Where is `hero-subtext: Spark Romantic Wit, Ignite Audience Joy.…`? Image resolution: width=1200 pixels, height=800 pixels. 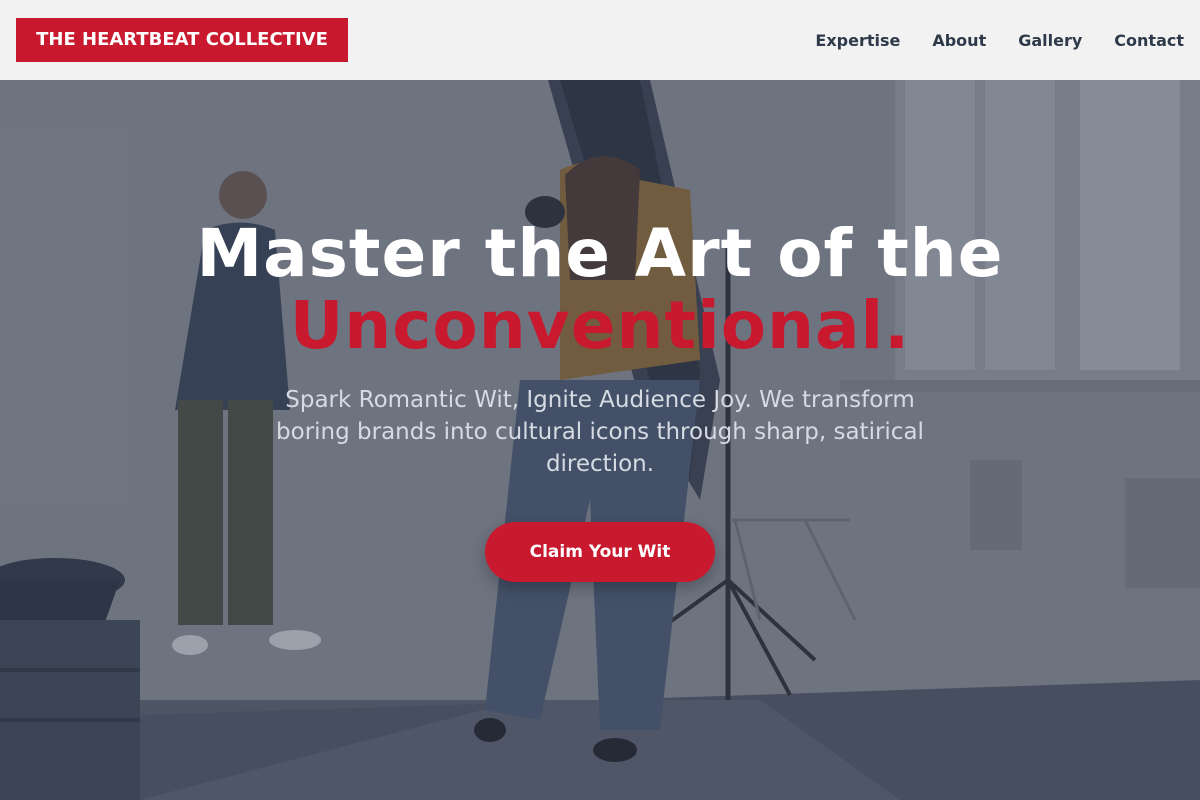
hero-subtext: Spark Romantic Wit, Ignite Audience Joy.… is located at coordinates (600, 432).